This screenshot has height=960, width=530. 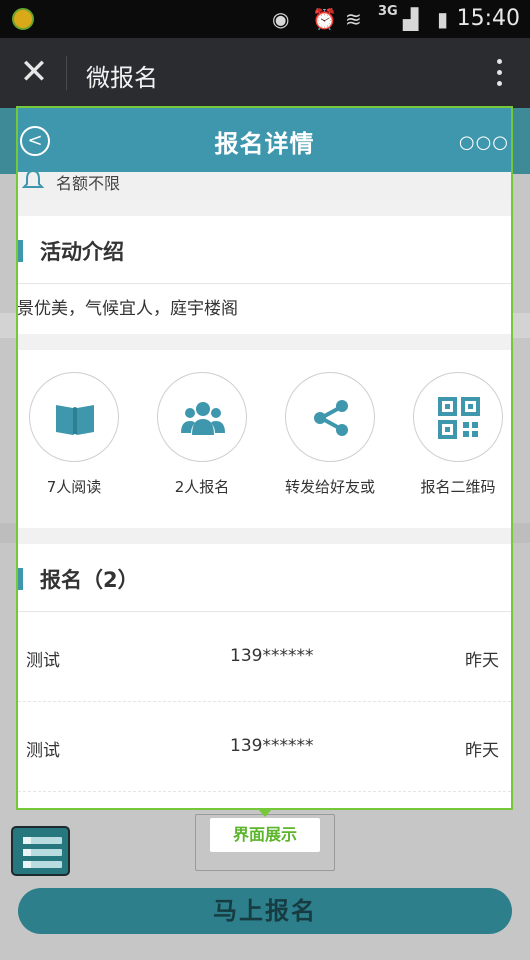 What do you see at coordinates (89, 580) in the screenshot?
I see `registrations-heading: 报名（2）` at bounding box center [89, 580].